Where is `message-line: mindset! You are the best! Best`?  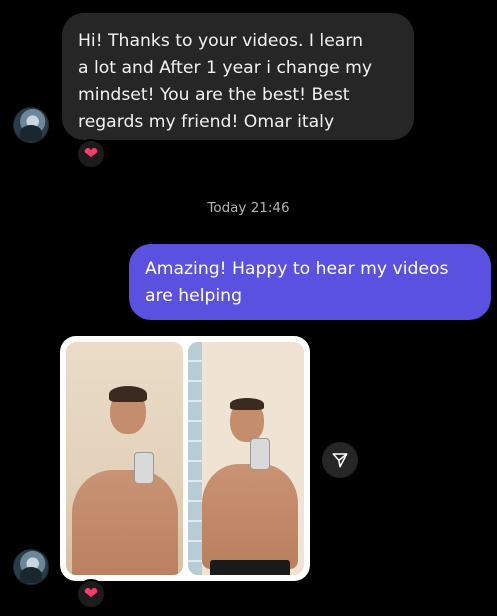
message-line: mindset! You are the best! Best is located at coordinates (214, 95).